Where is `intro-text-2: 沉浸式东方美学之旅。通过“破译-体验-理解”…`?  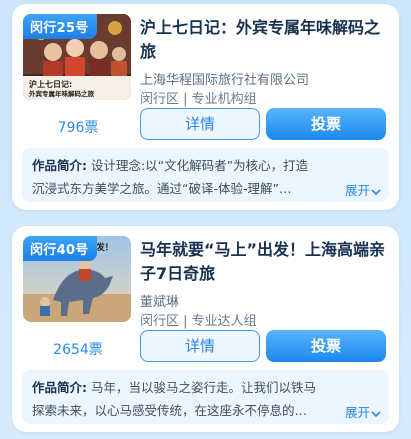 intro-text-2: 沉浸式东方美学之旅。通过“破译-体验-理解”… is located at coordinates (162, 188).